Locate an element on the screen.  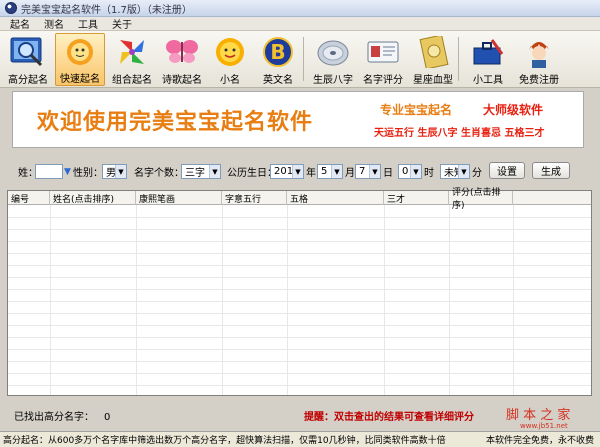
hour-unit: 时 is located at coordinates (429, 173).